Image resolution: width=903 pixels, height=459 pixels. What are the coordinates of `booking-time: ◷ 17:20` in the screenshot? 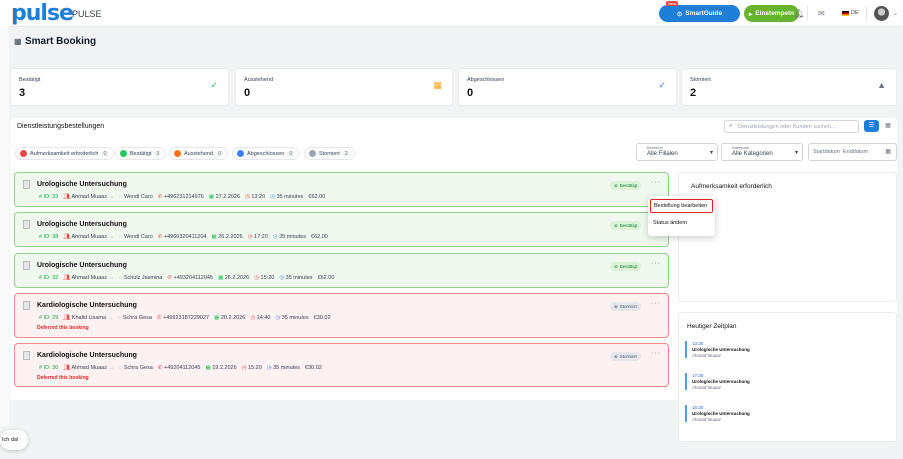 It's located at (257, 237).